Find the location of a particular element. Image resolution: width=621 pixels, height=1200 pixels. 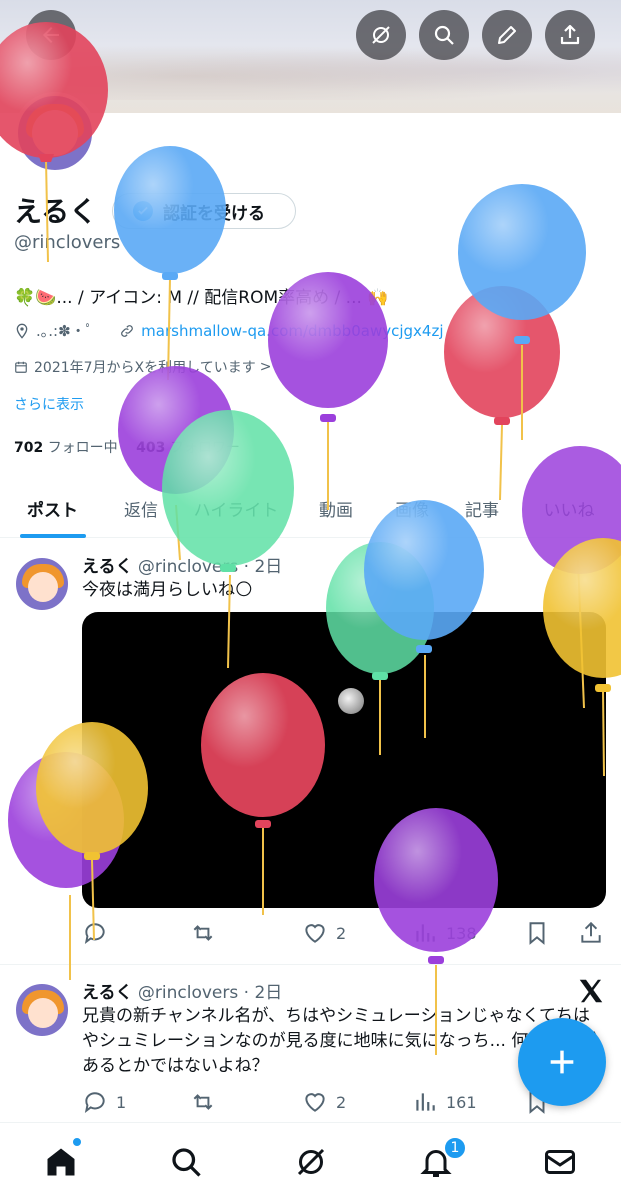

link-icon is located at coordinates (127, 330).